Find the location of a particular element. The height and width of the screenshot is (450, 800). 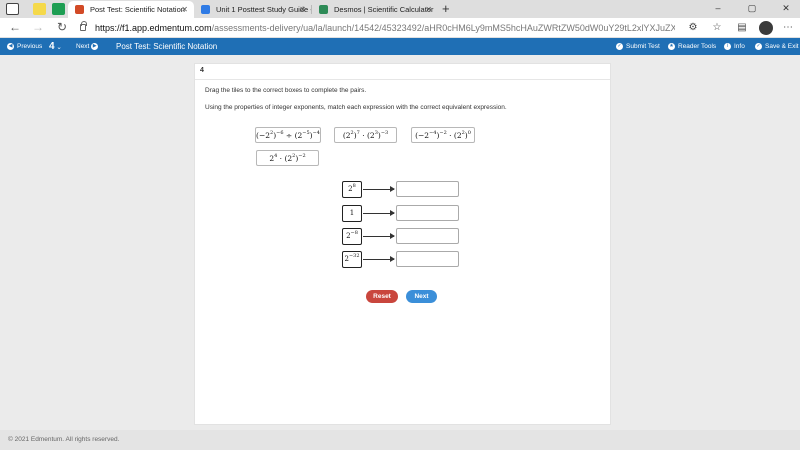

back-icon: ← is located at coordinates (15, 27).